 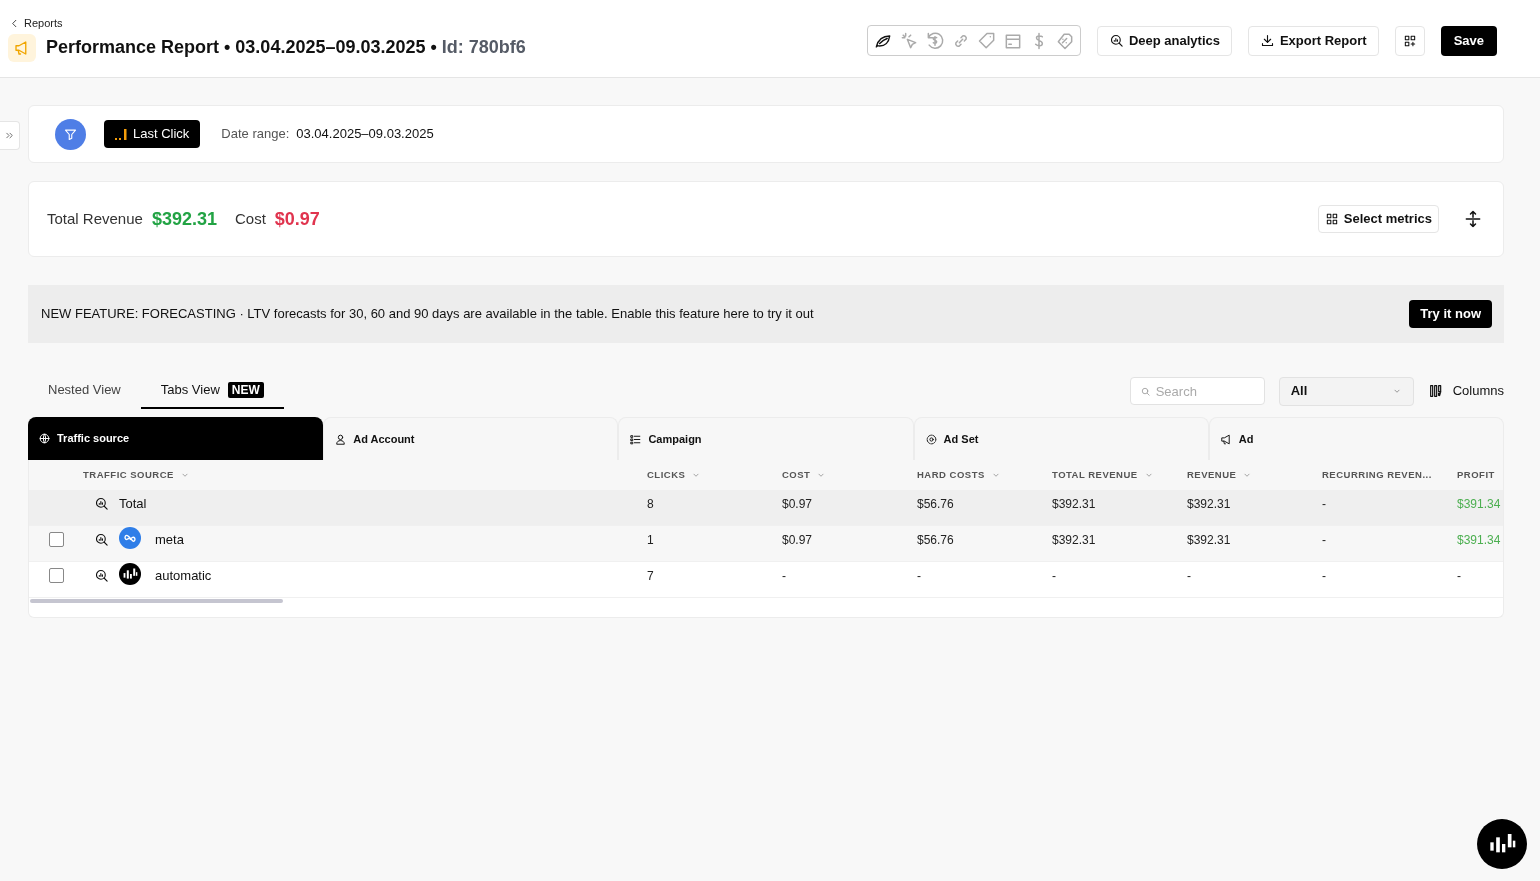 I want to click on table-row: automatic 7 - - - - - -, so click(x=766, y=580).